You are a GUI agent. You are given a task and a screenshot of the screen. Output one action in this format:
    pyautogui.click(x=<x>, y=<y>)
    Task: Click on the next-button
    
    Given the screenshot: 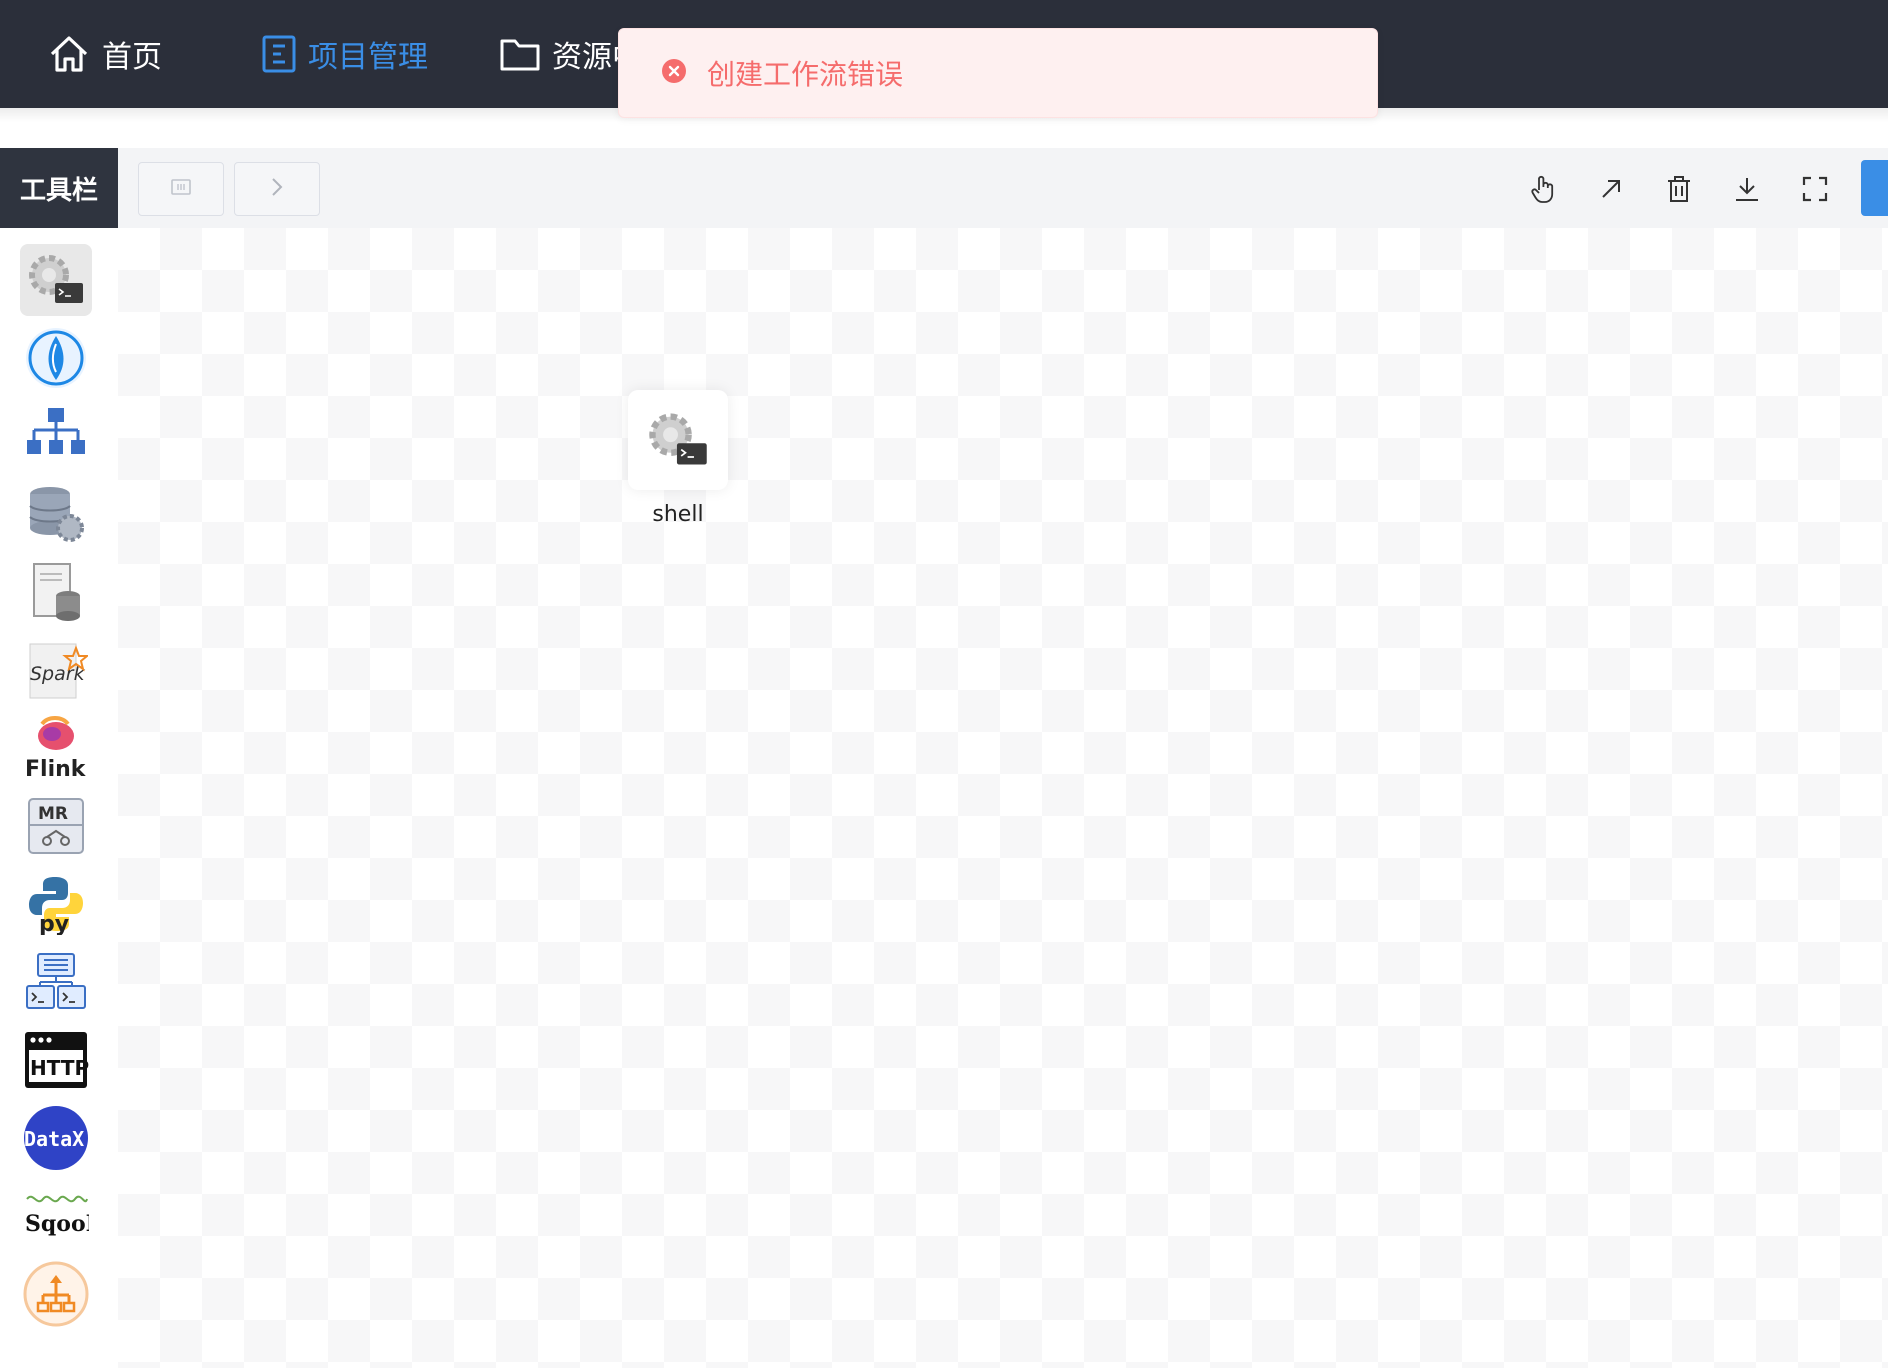 What is the action you would take?
    pyautogui.click(x=277, y=189)
    